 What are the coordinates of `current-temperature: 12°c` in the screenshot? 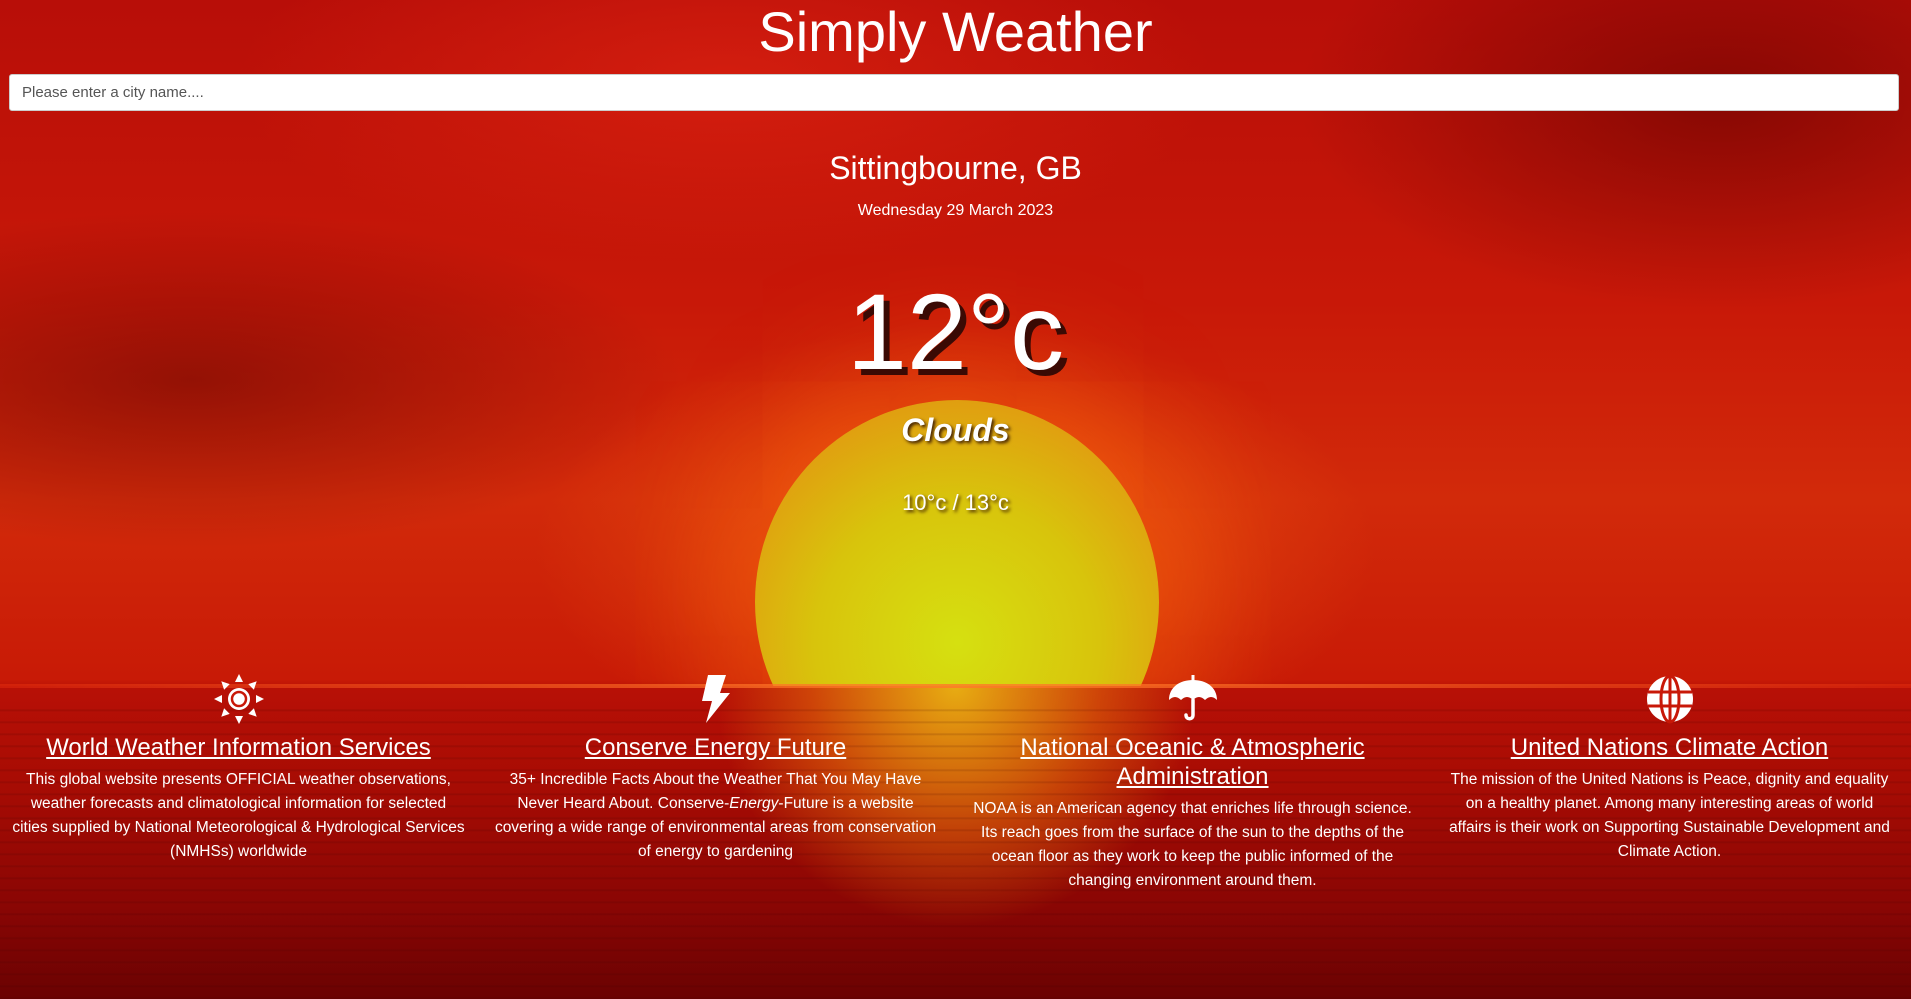 It's located at (955, 331).